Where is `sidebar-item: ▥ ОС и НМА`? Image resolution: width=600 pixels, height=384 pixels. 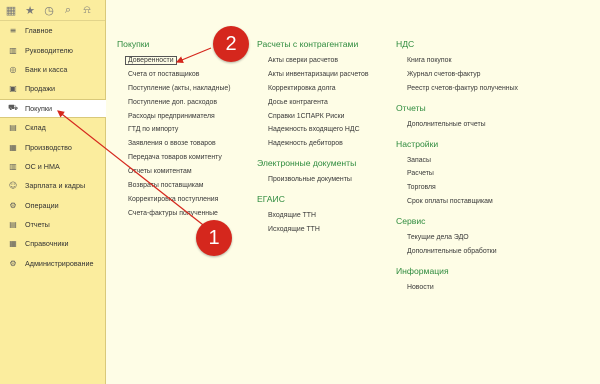 sidebar-item: ▥ ОС и НМА is located at coordinates (52, 166).